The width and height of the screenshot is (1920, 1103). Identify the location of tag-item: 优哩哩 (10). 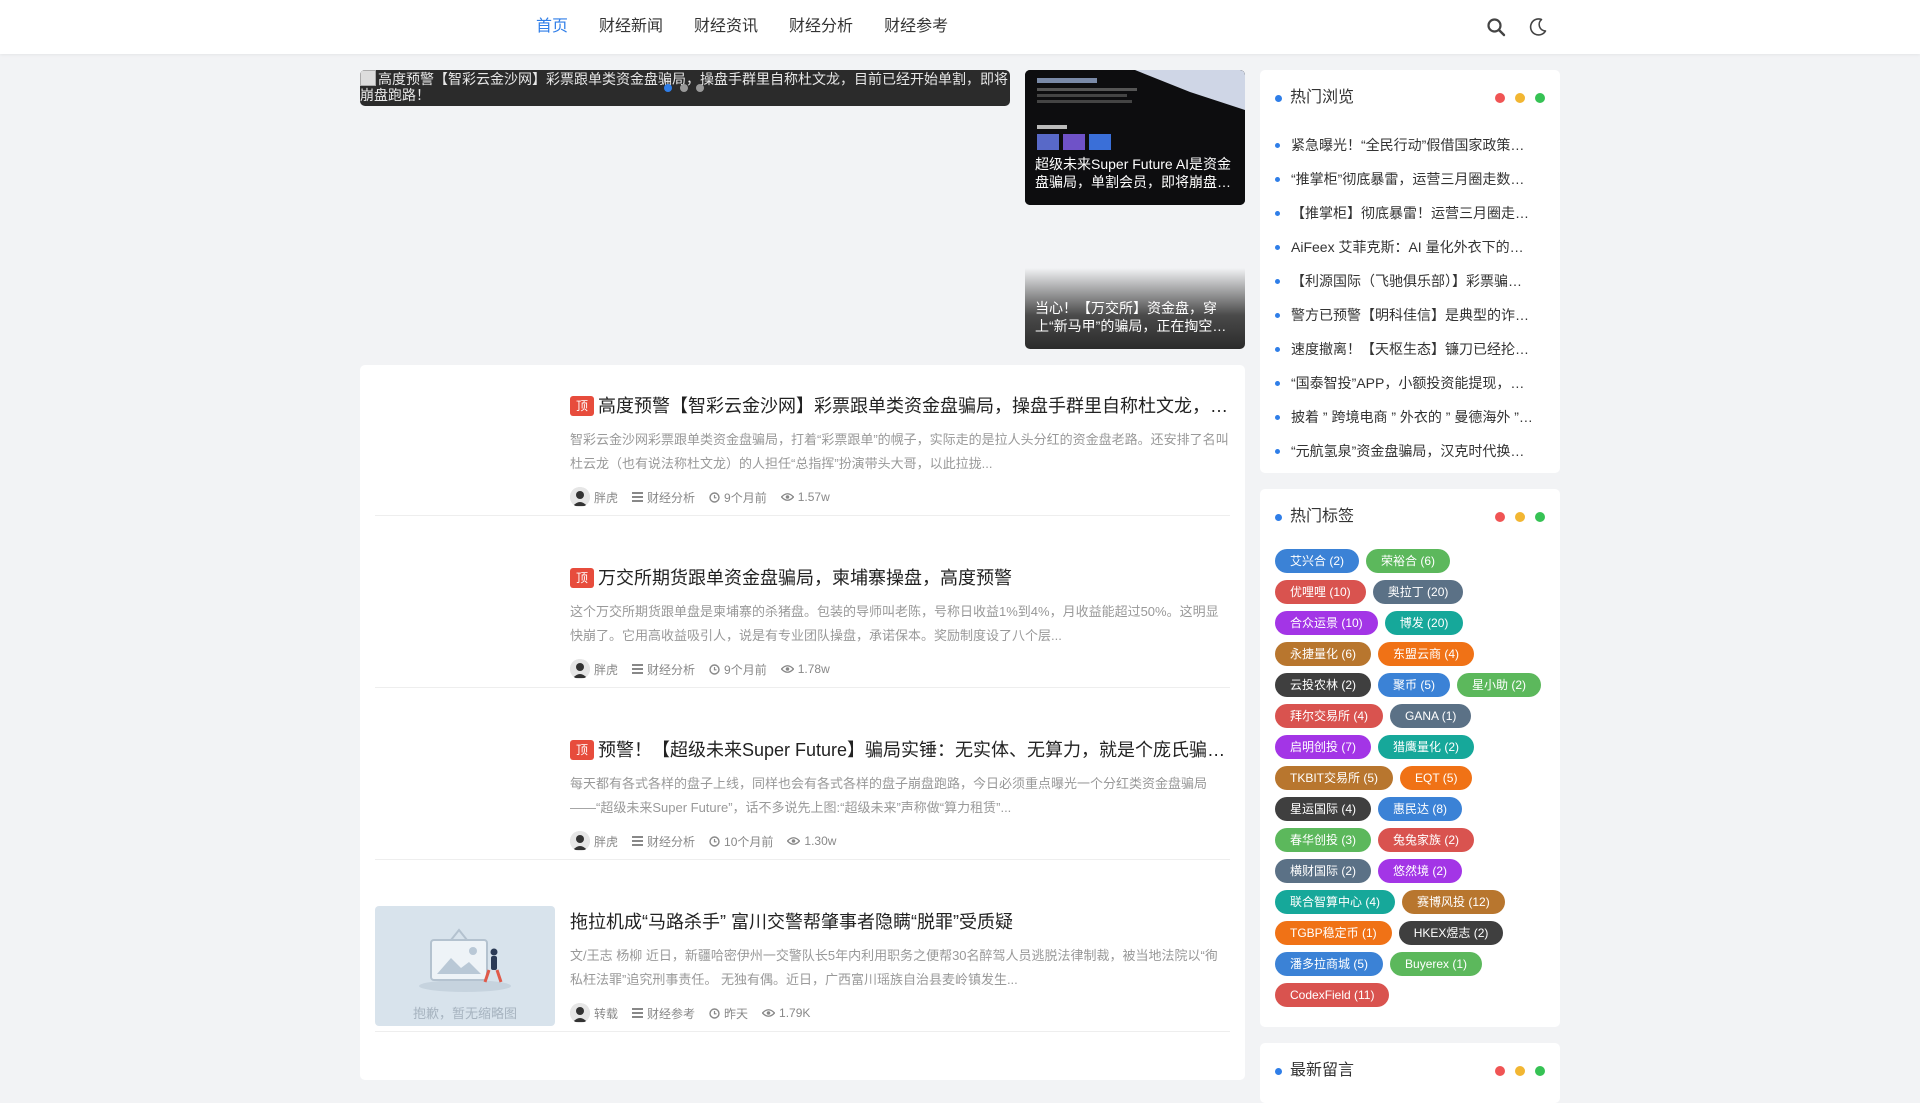
(1320, 592).